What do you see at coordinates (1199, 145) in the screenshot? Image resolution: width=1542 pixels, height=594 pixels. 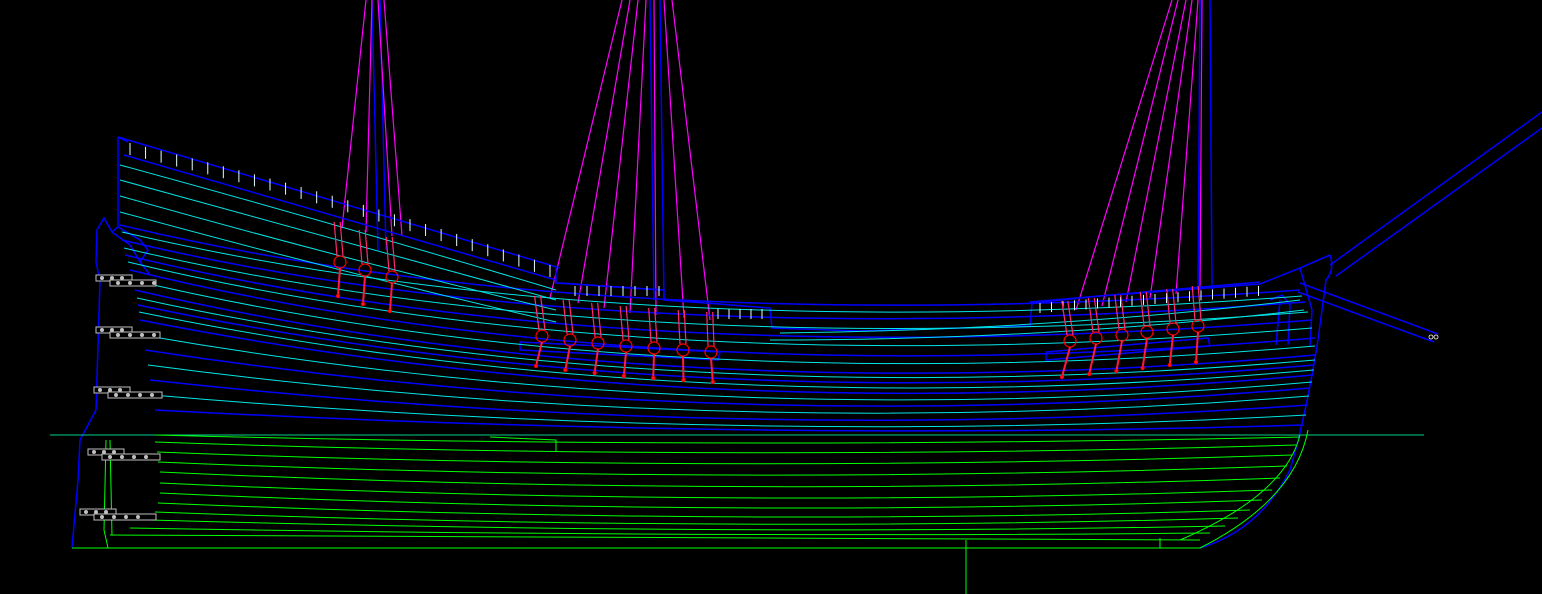 I see `fore-mast` at bounding box center [1199, 145].